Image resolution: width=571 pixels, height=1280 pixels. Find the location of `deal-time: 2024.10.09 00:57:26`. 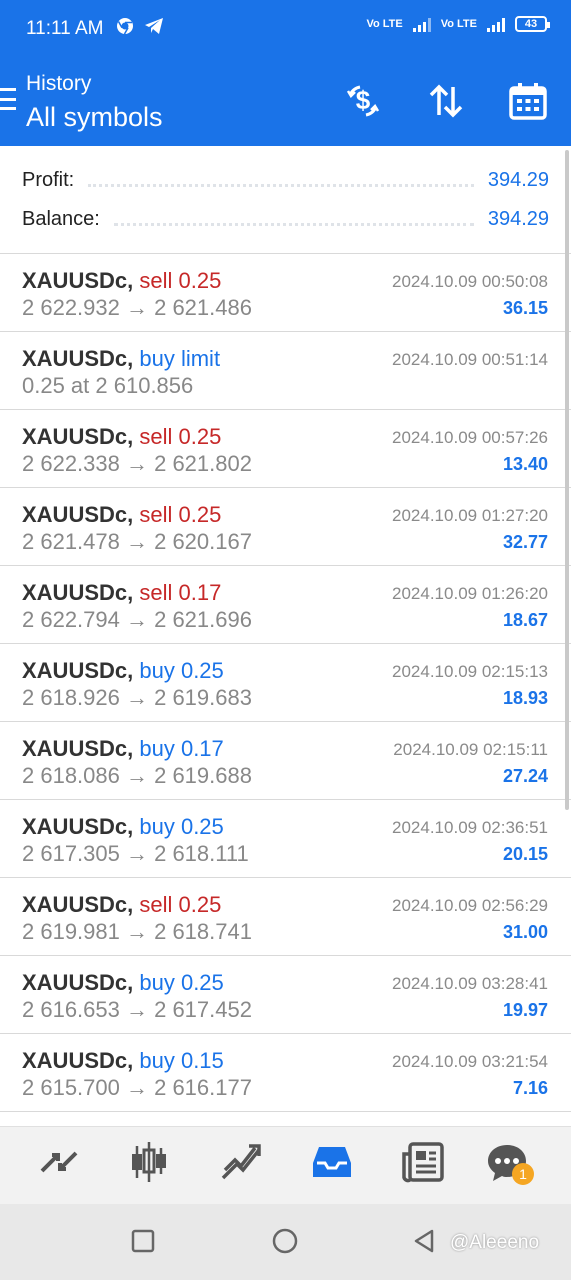

deal-time: 2024.10.09 00:57:26 is located at coordinates (470, 437).